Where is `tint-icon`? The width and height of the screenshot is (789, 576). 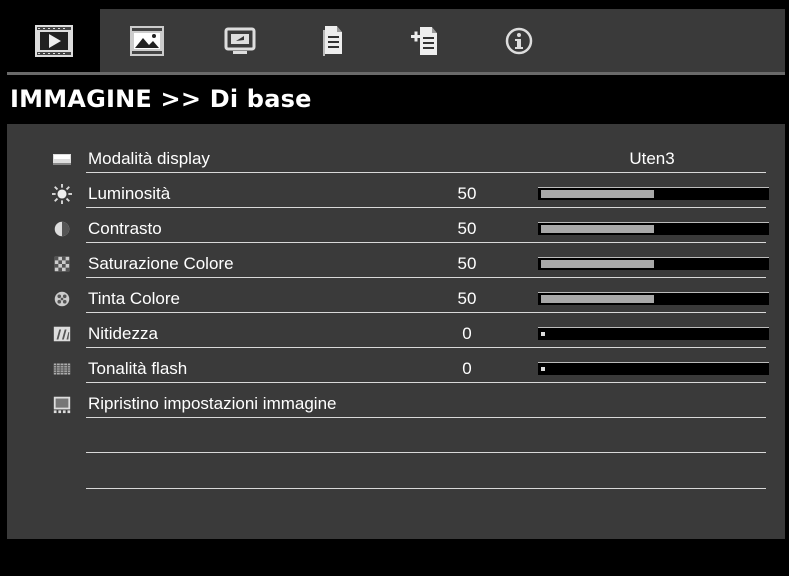 tint-icon is located at coordinates (62, 299).